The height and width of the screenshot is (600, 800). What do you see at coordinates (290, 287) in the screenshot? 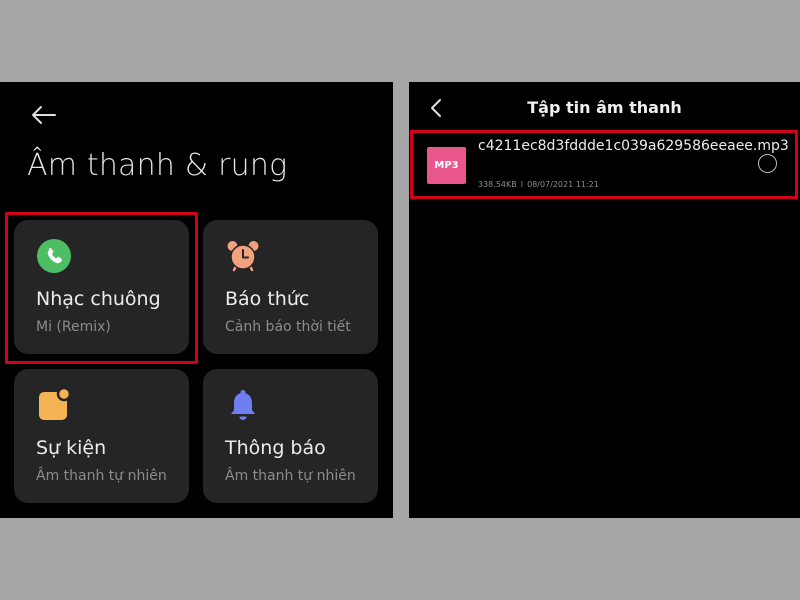
I see `tile-alarm: Báo thức Cảnh báo thời tiết` at bounding box center [290, 287].